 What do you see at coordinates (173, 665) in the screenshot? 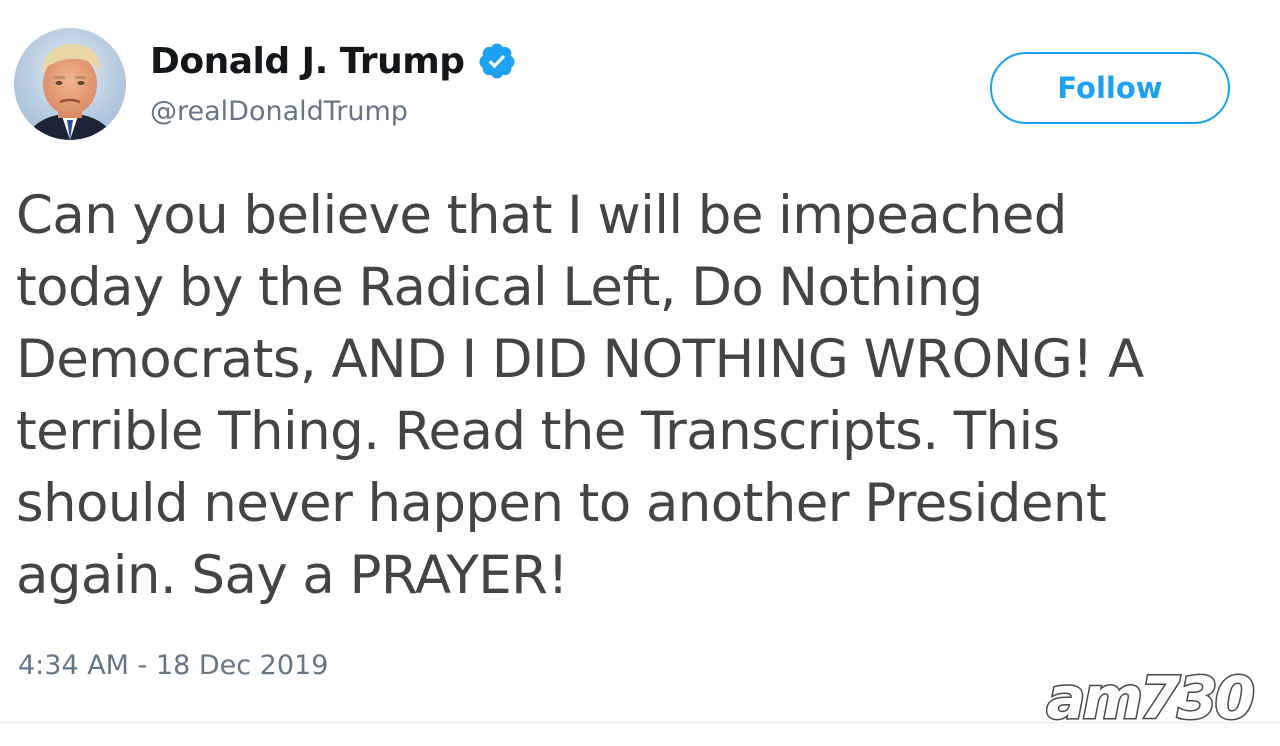
I see `tweet-timestamp: 4:34 AM - 18 Dec 2019` at bounding box center [173, 665].